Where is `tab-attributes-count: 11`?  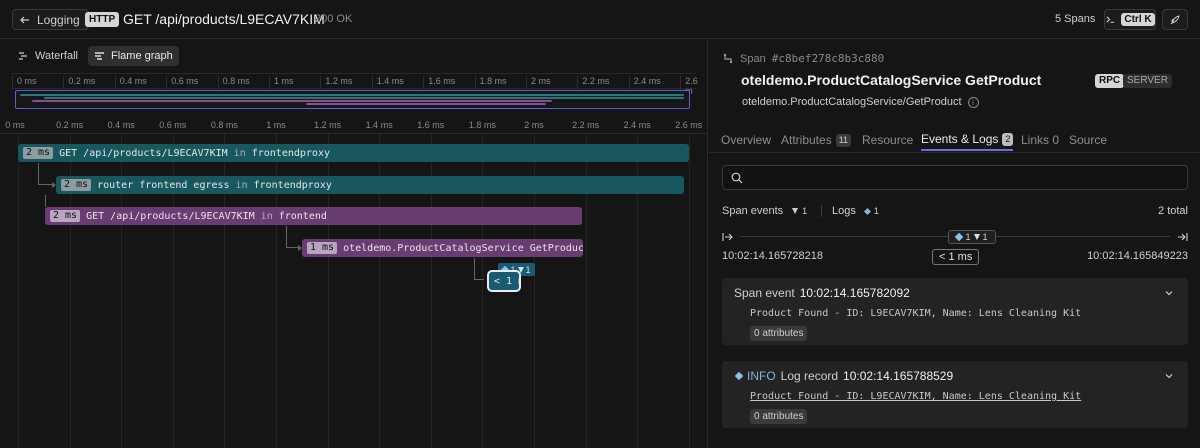
tab-attributes-count: 11 is located at coordinates (843, 140).